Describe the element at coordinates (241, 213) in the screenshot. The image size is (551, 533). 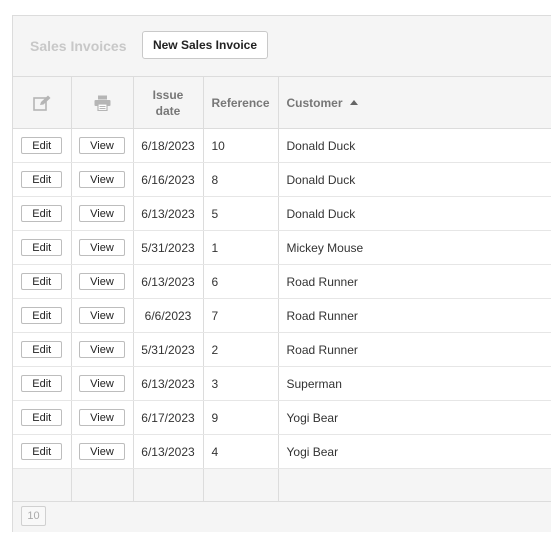
I see `reference-cell: 5` at that location.